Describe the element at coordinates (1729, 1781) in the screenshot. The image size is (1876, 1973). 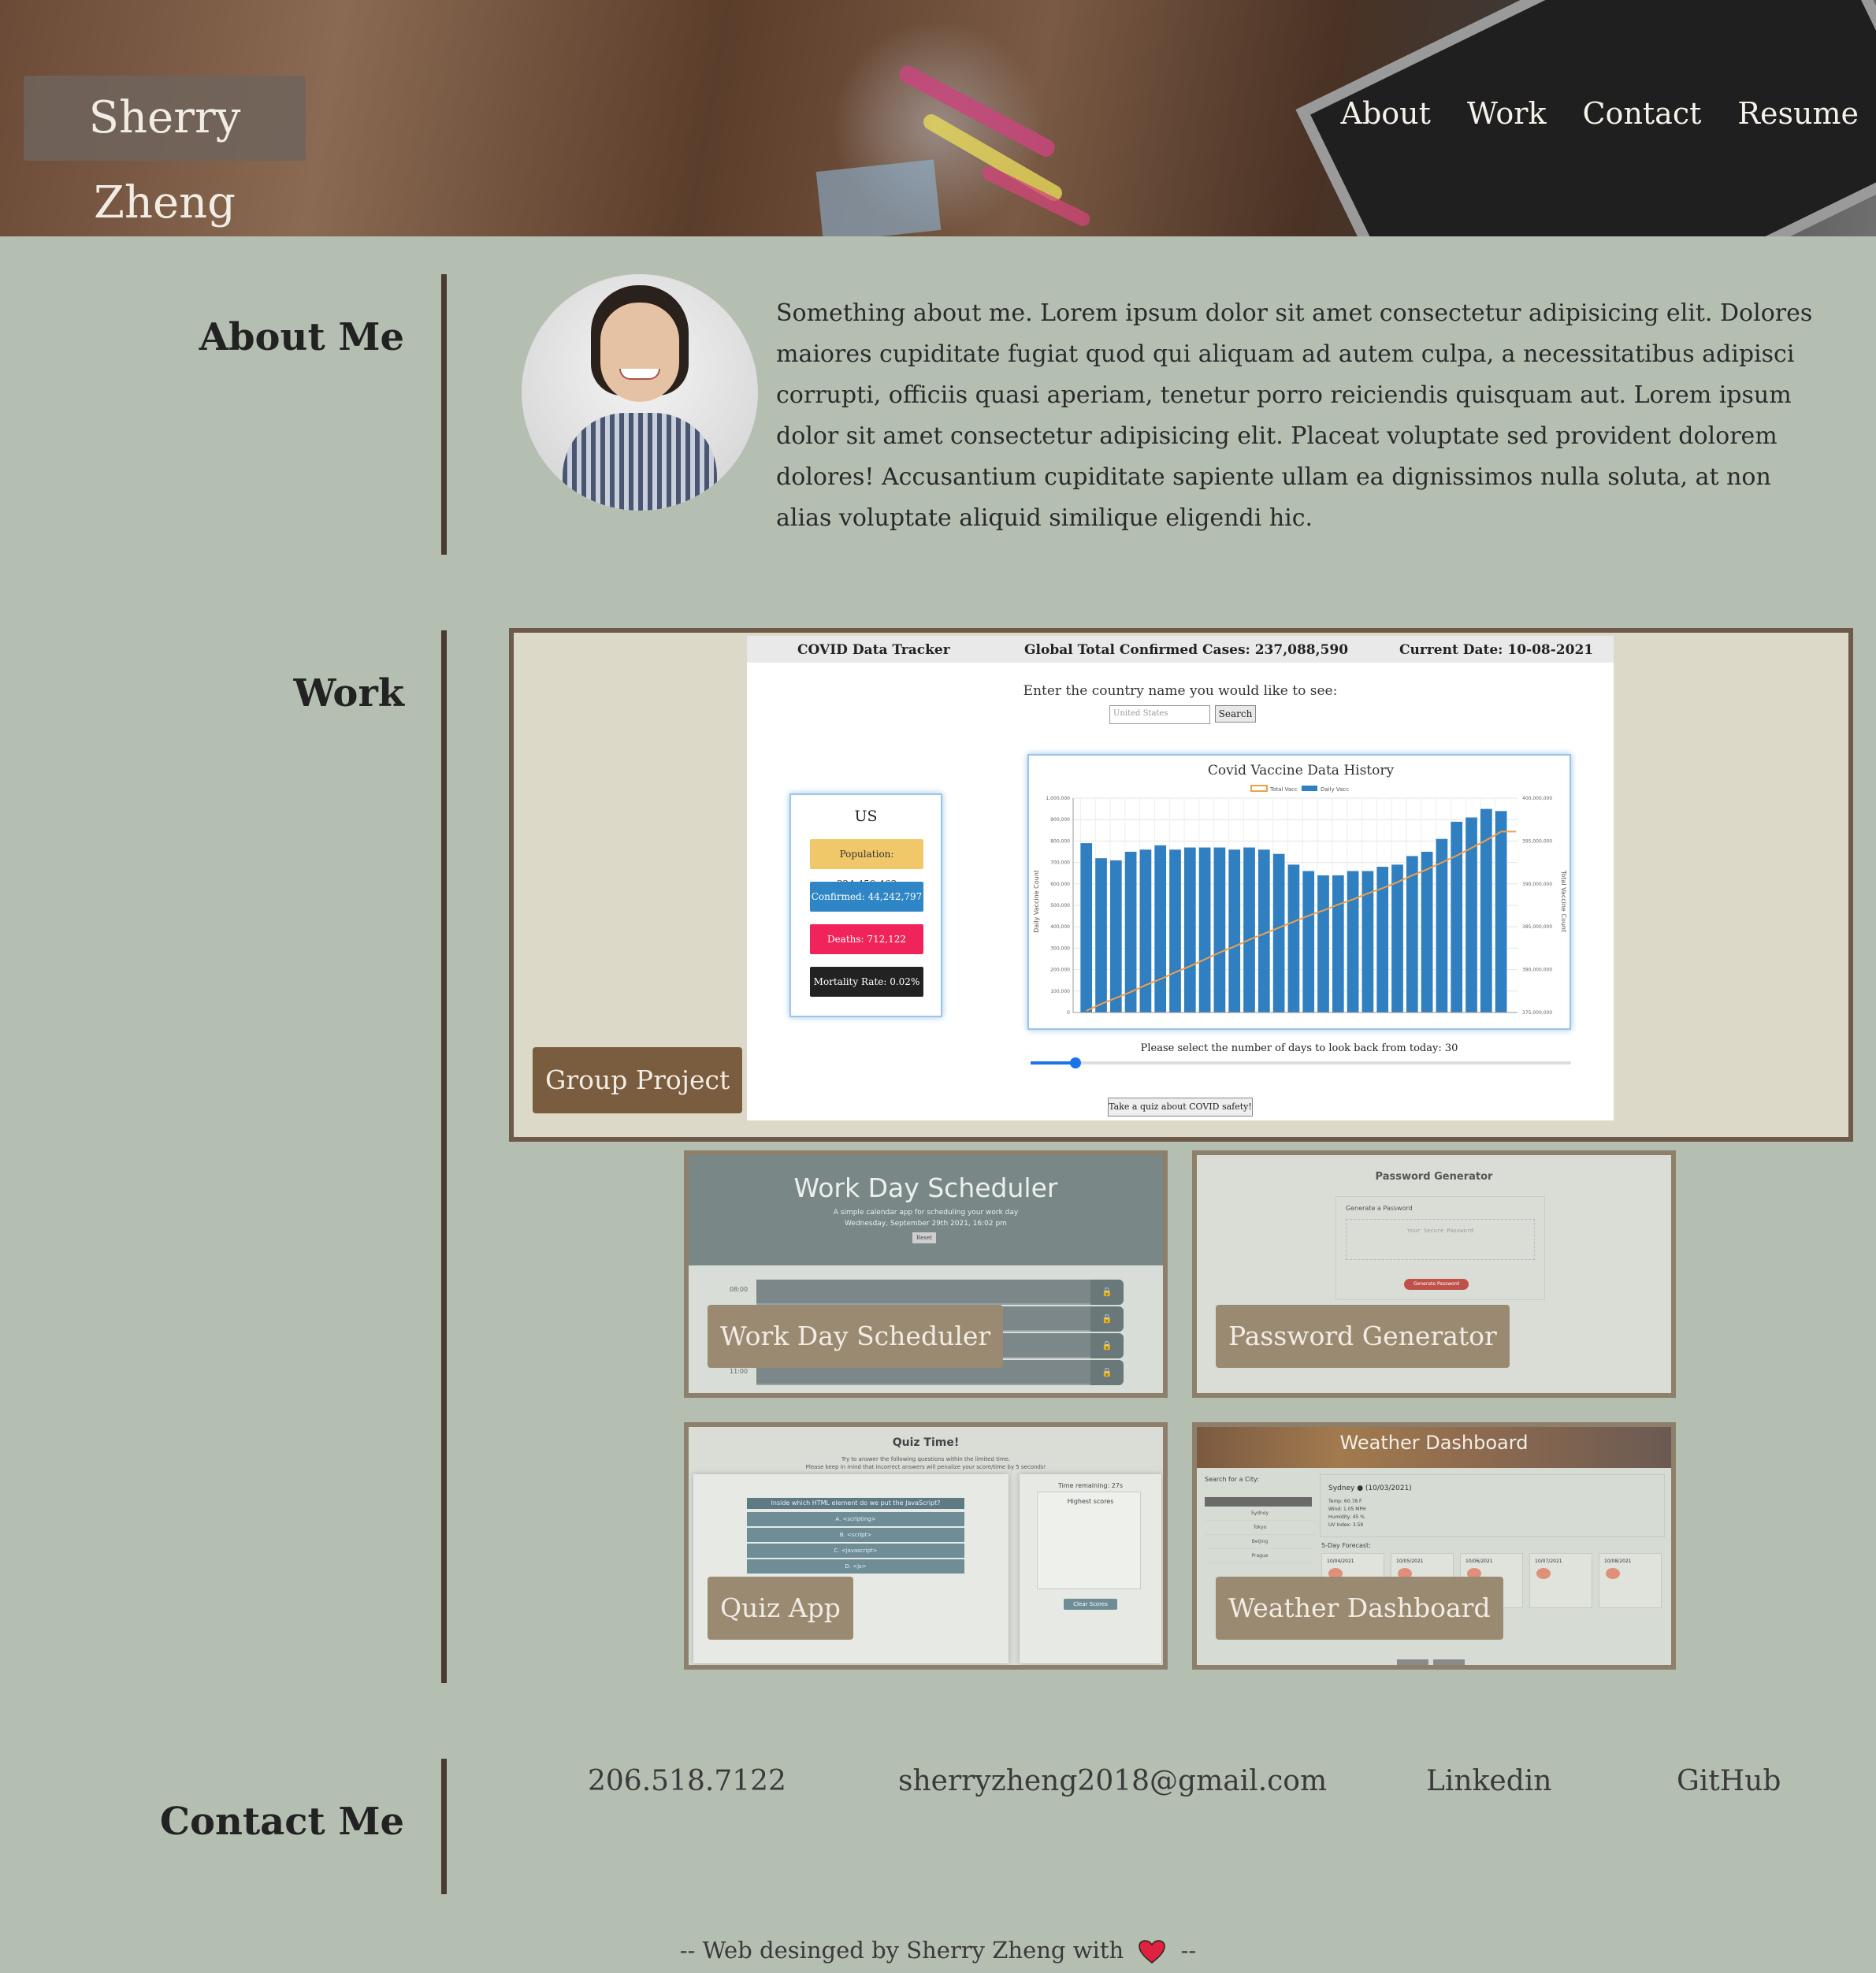
I see `contact-github: GitHub` at that location.